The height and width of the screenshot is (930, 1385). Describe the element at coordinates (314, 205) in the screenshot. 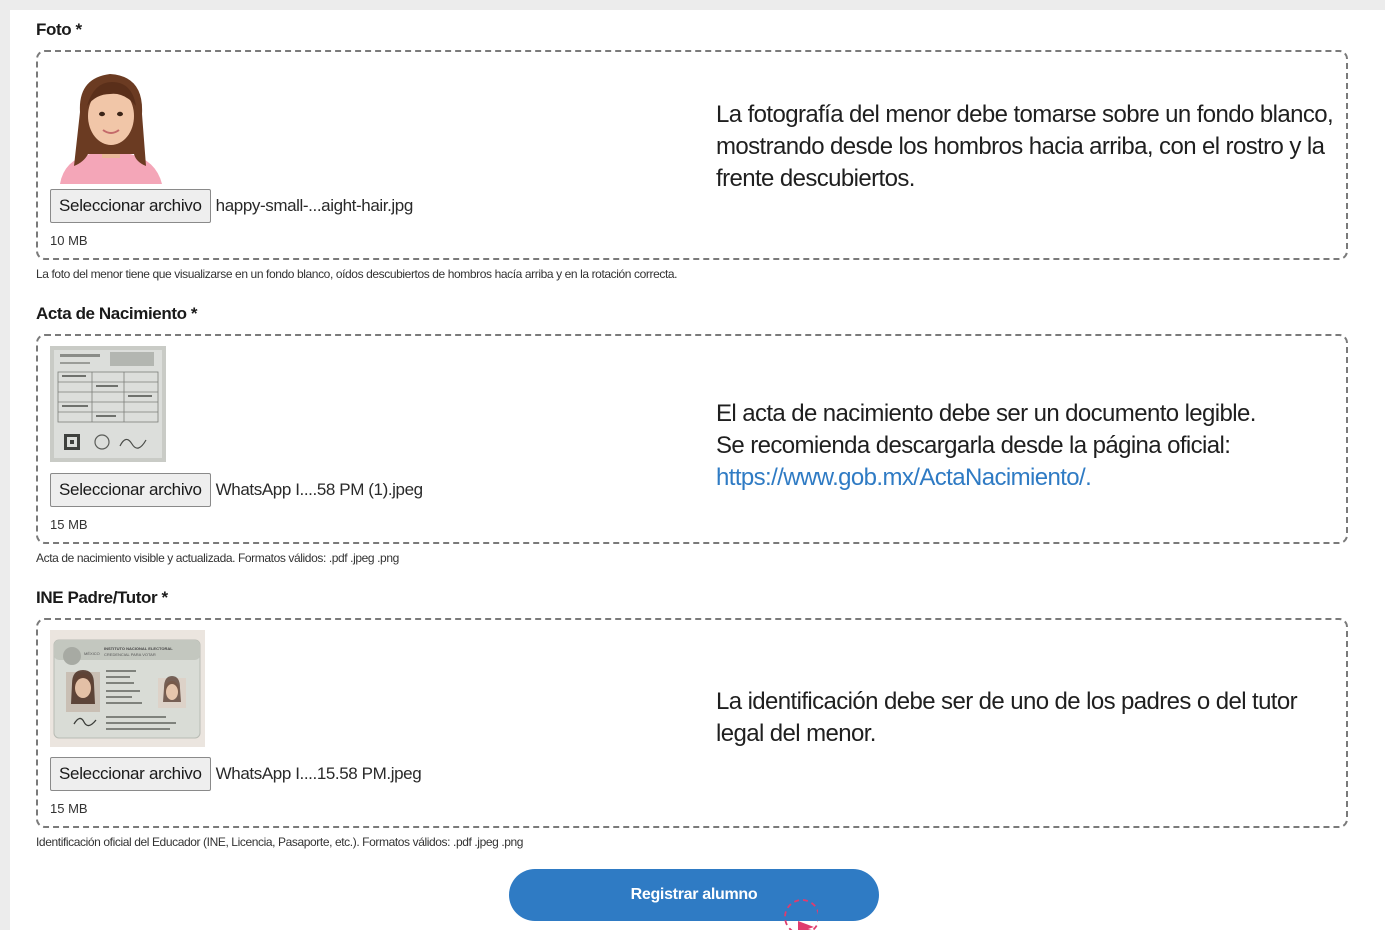

I see `foto-file-name: happy-small-...aight-hair.jpg` at that location.